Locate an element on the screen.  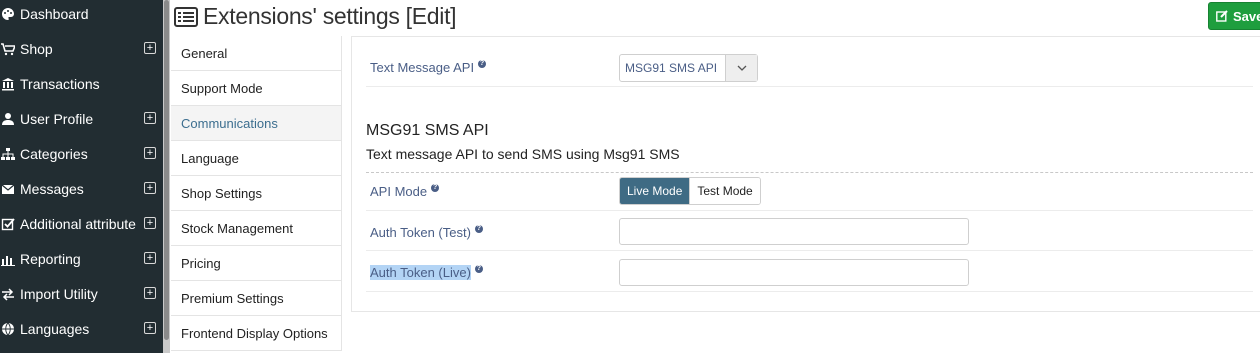
text-message-api-select: MSG91 SMS API is located at coordinates (688, 68).